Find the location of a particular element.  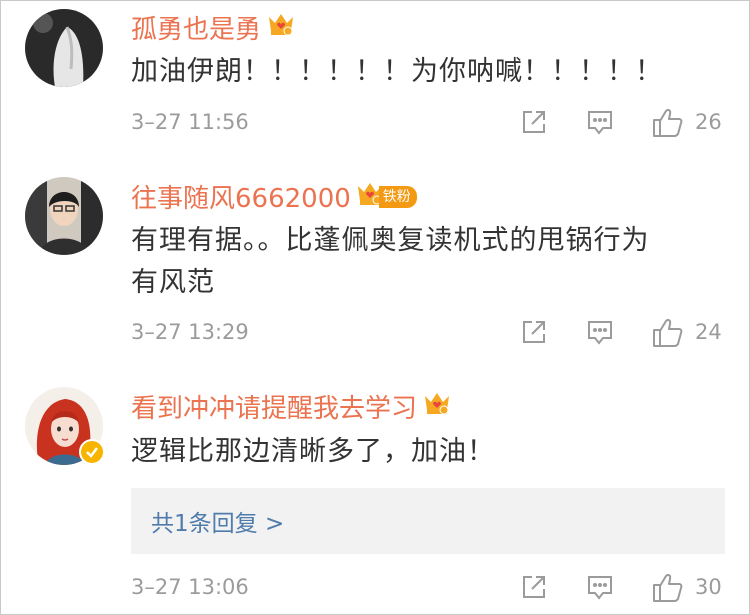

comment-text: 有理有据。。比蓬佩奥复读机式的甩锅行为 有风范 is located at coordinates (431, 262).